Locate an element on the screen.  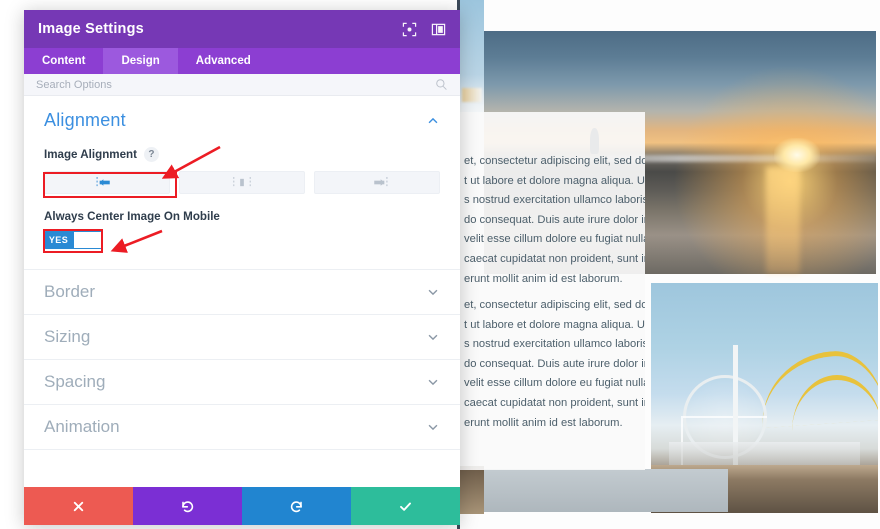
panel-tabs: Content Design Advanced is located at coordinates (242, 61).